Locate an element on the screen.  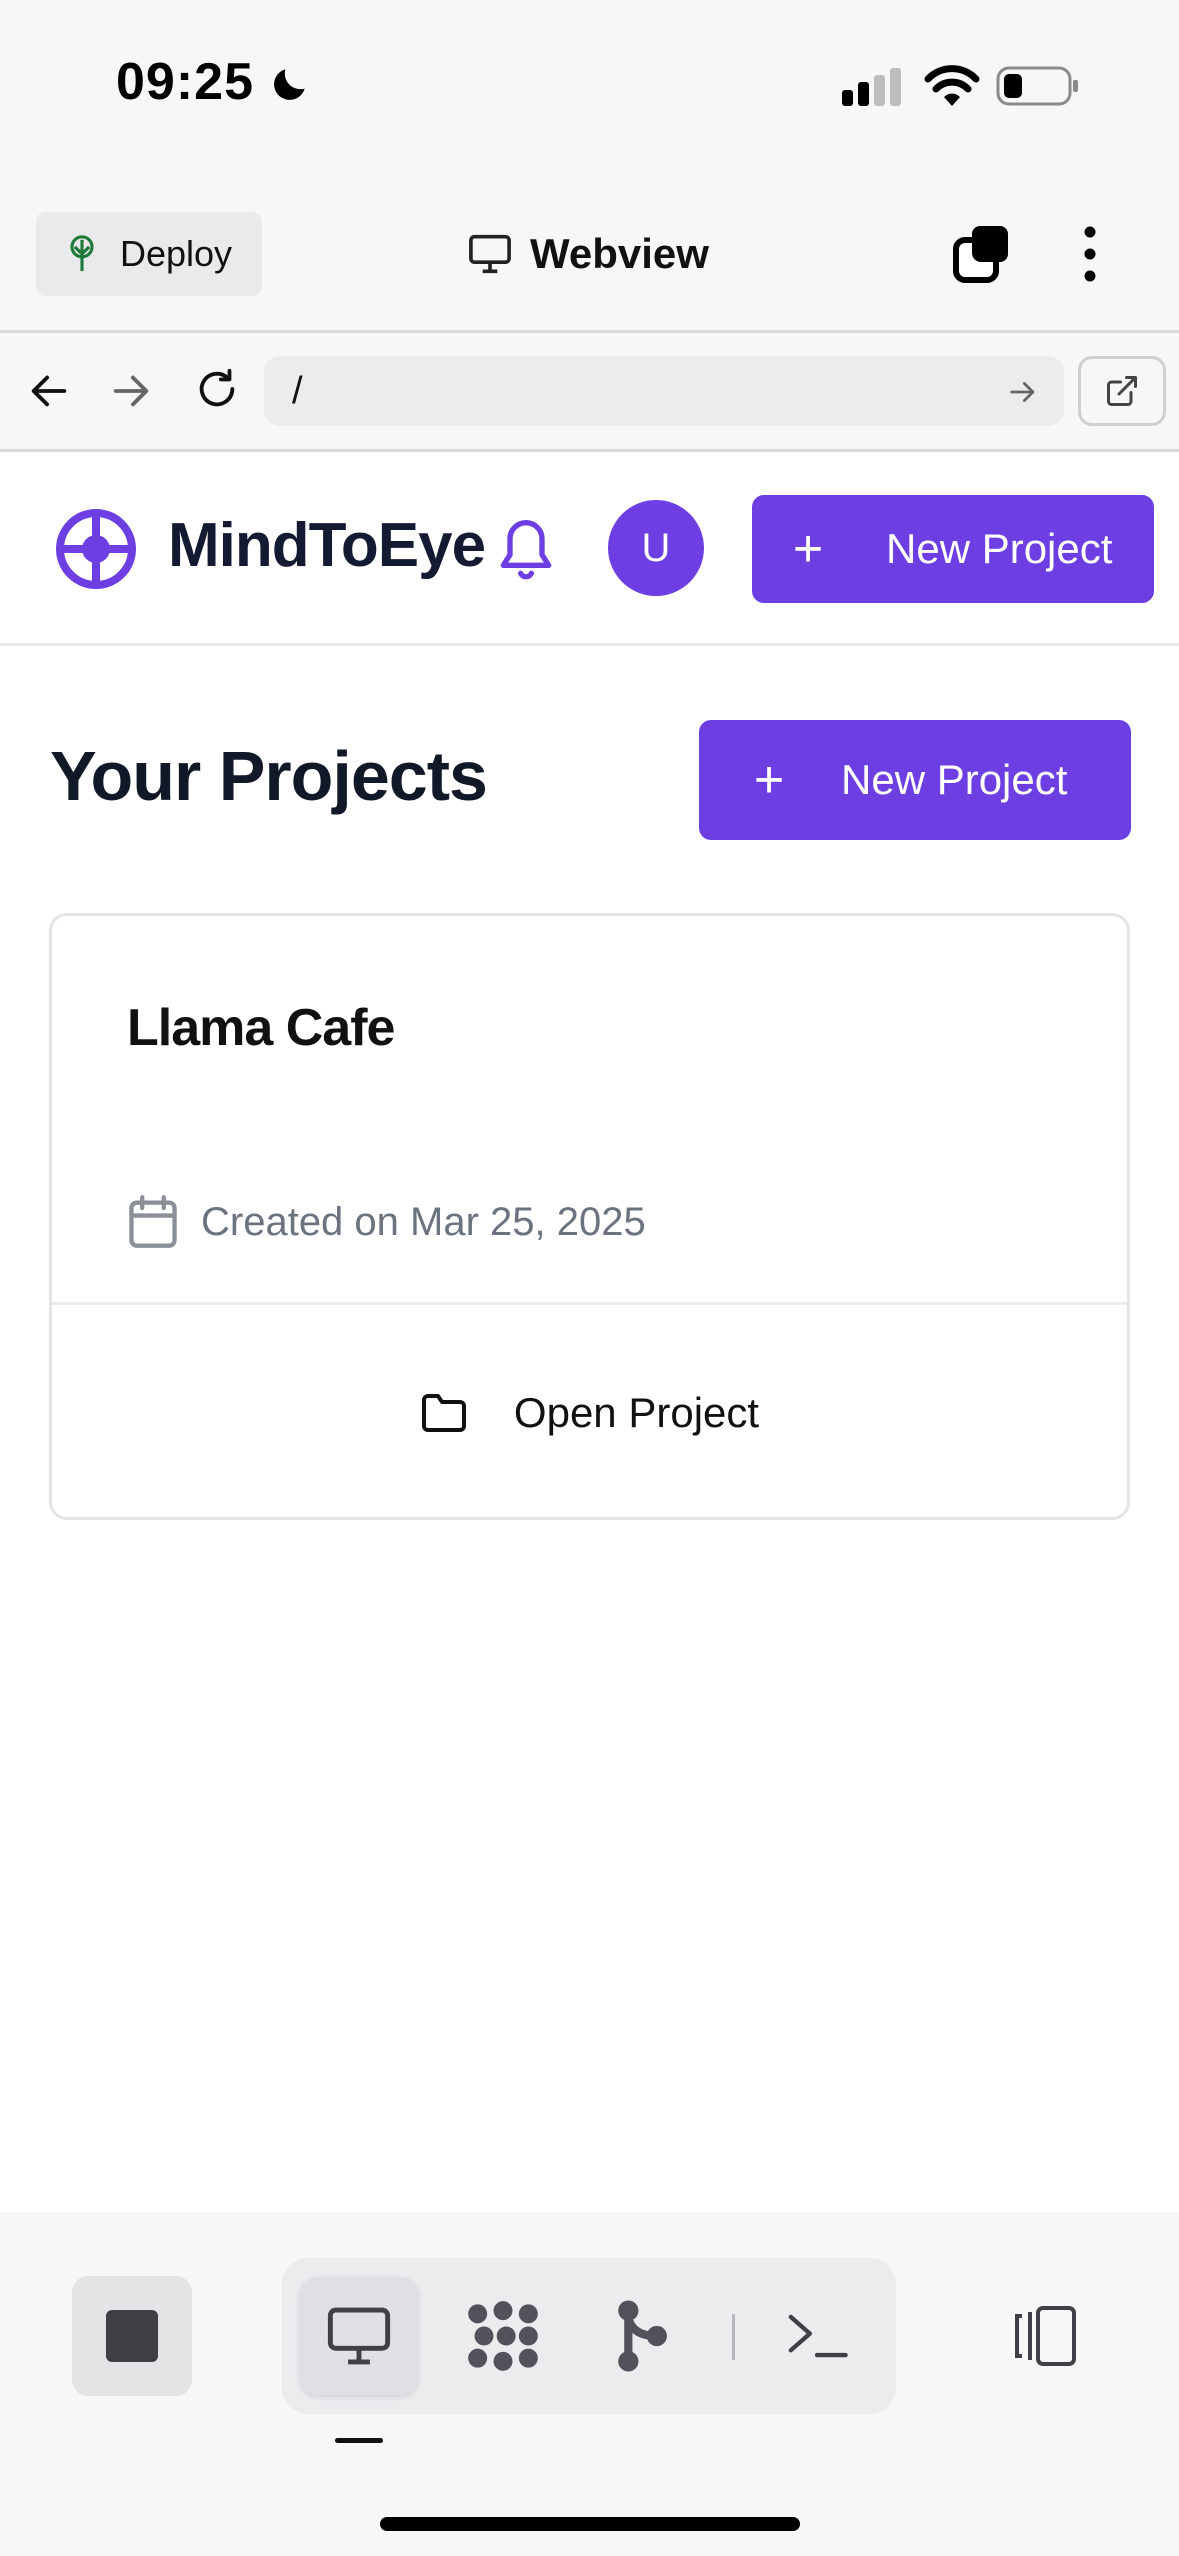
webview-title-label: Webview is located at coordinates (619, 253).